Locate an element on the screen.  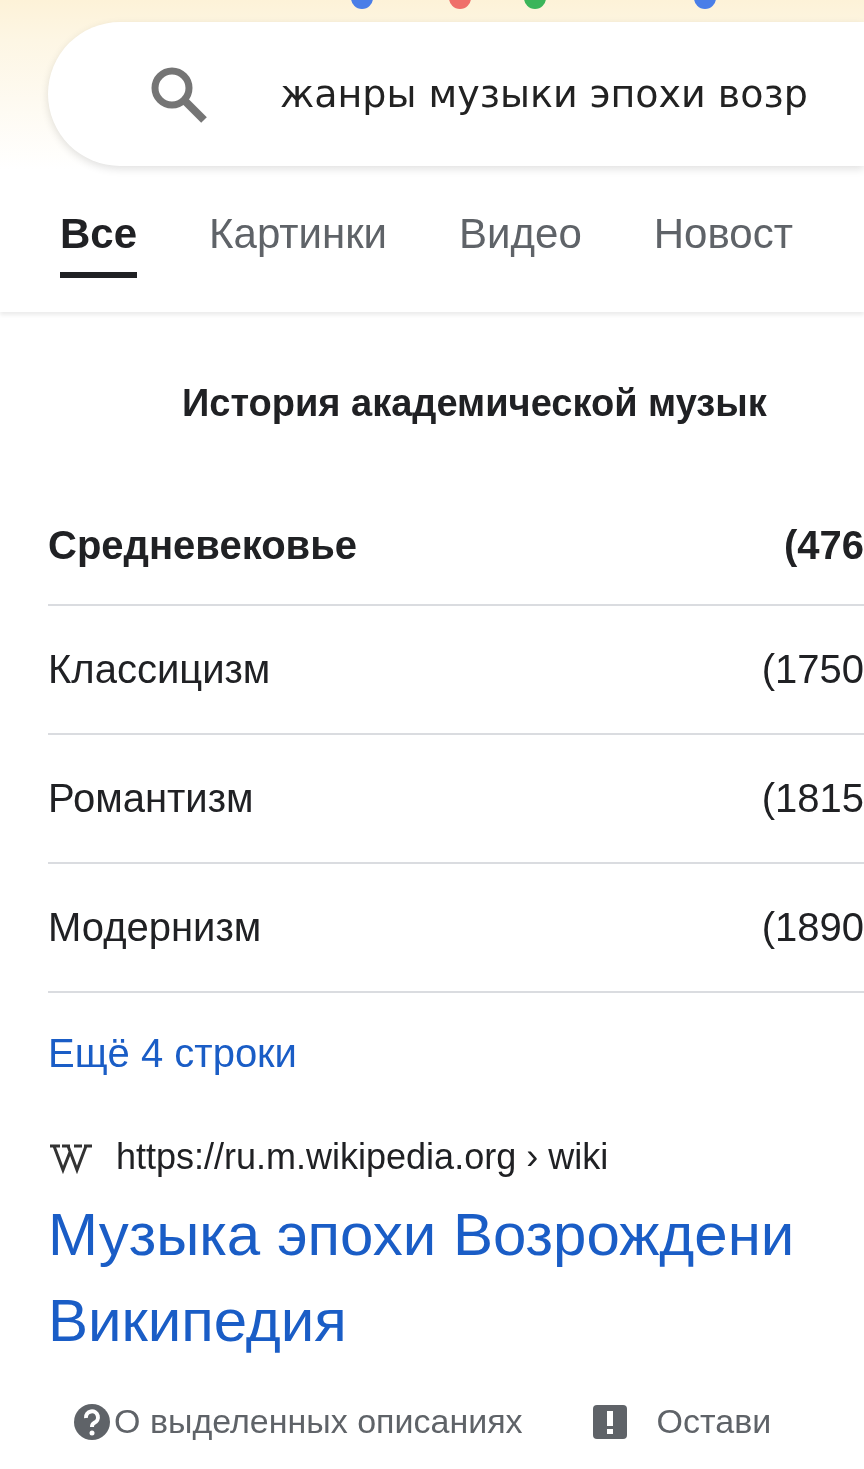
table-cell: (1890 is located at coordinates (812, 927).